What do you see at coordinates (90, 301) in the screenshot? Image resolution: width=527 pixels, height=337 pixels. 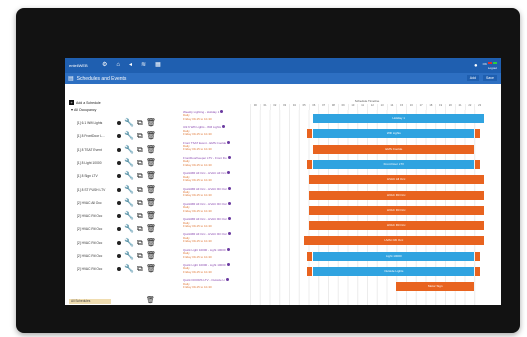 I see `all-schedules-chip: All Schedules` at bounding box center [90, 301].